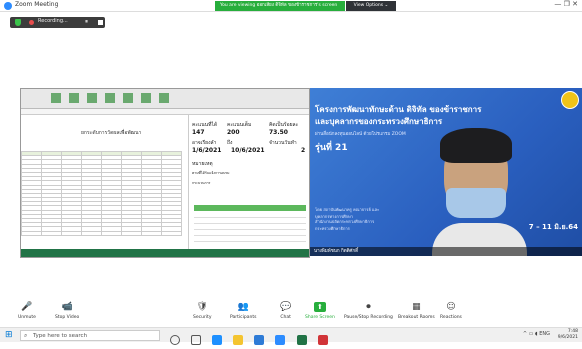 Image resolution: width=582 pixels, height=349 pixels. What do you see at coordinates (8, 6) in the screenshot?
I see `zoom-logo-icon` at bounding box center [8, 6].